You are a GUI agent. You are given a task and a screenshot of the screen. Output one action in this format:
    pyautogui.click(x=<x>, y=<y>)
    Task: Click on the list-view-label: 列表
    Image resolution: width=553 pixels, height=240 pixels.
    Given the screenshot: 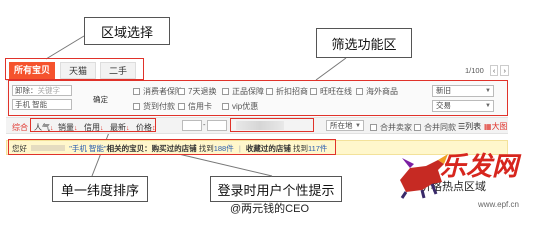 What is the action you would take?
    pyautogui.click(x=473, y=126)
    